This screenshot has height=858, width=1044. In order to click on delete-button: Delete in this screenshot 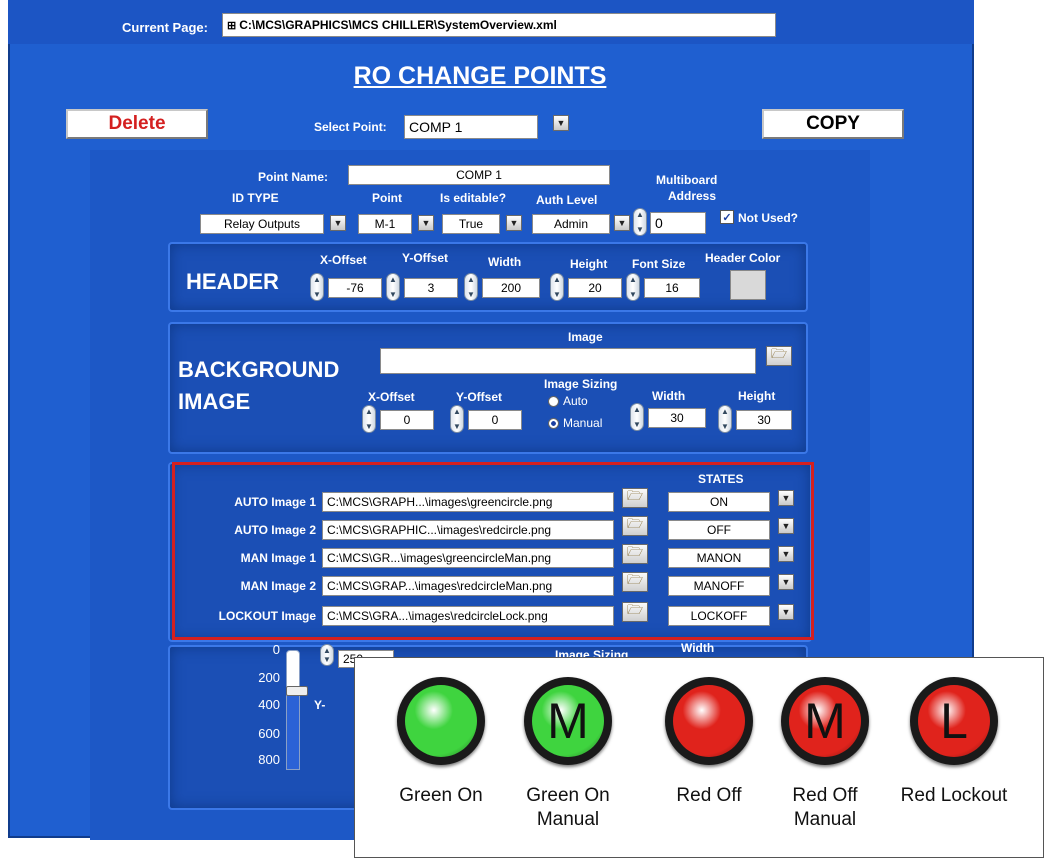, I will do `click(137, 124)`.